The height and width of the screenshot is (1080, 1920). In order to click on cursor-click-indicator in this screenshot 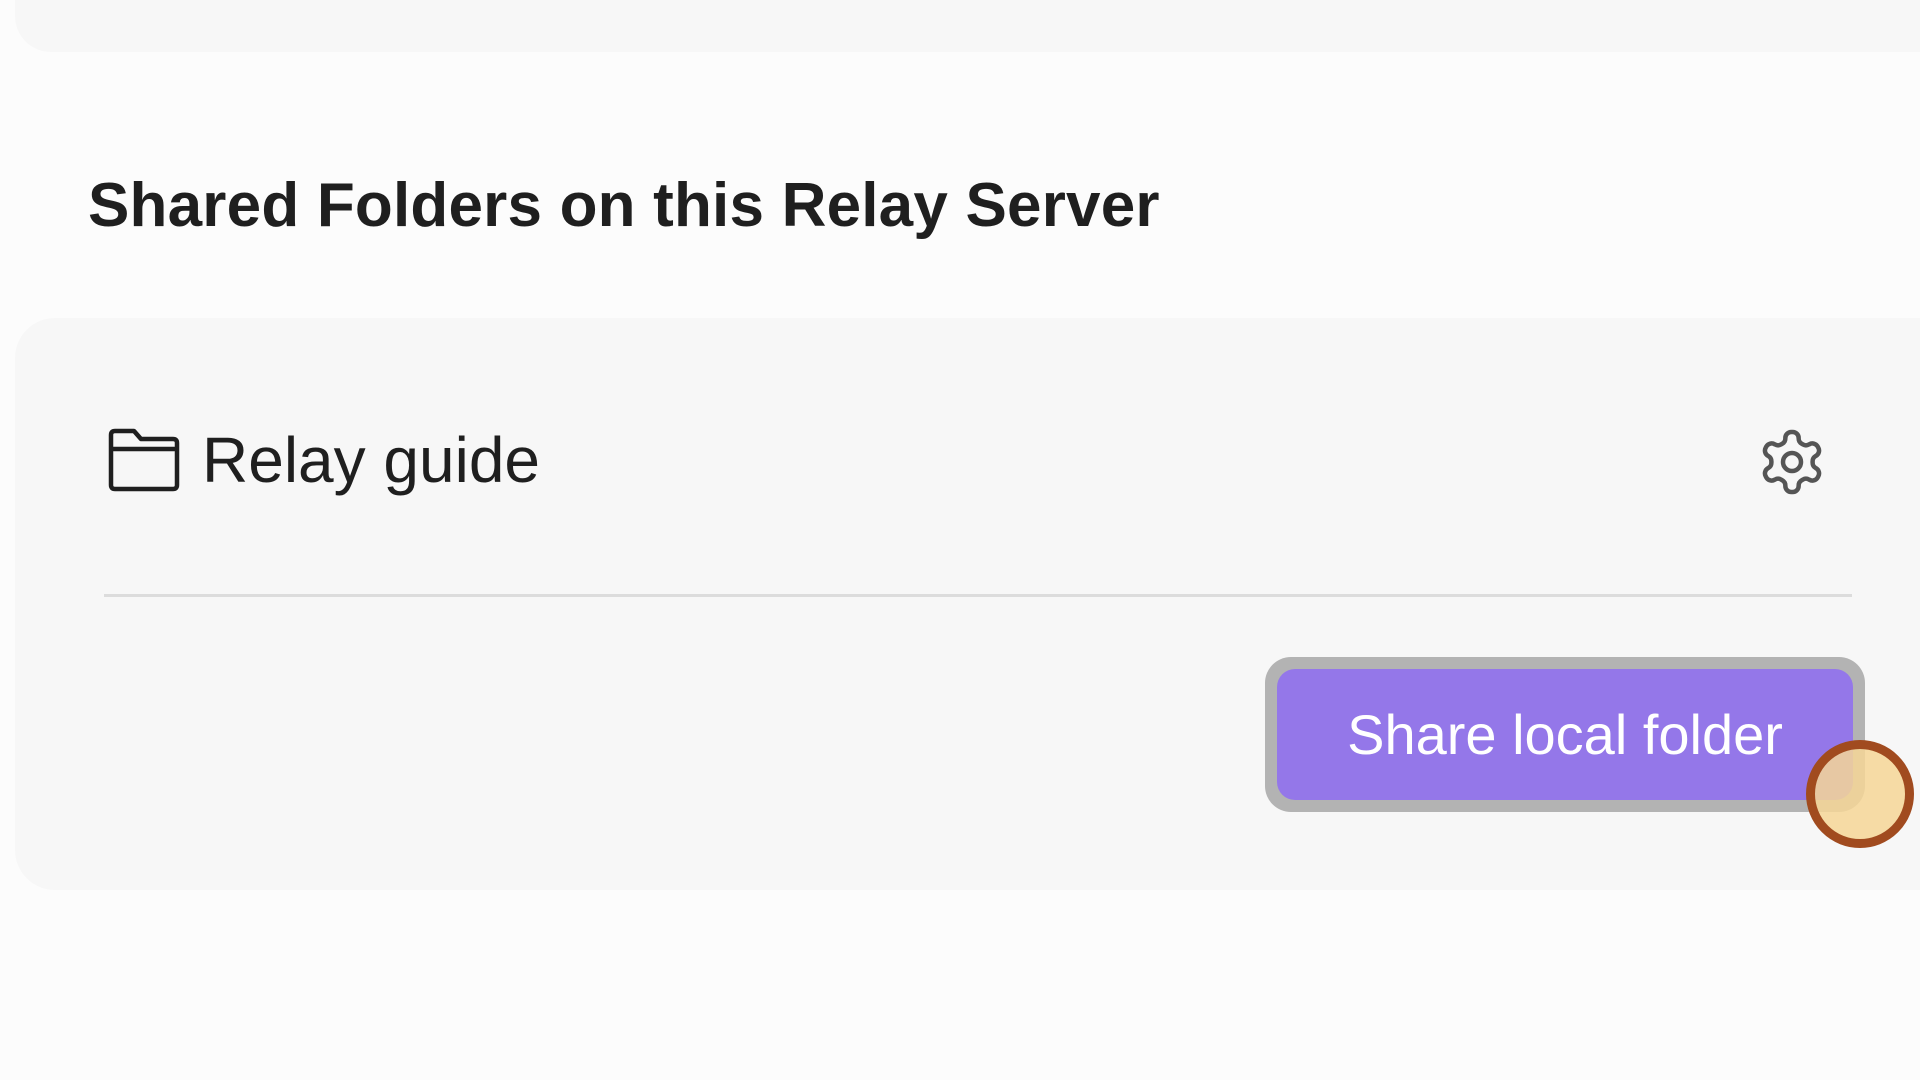, I will do `click(1860, 794)`.